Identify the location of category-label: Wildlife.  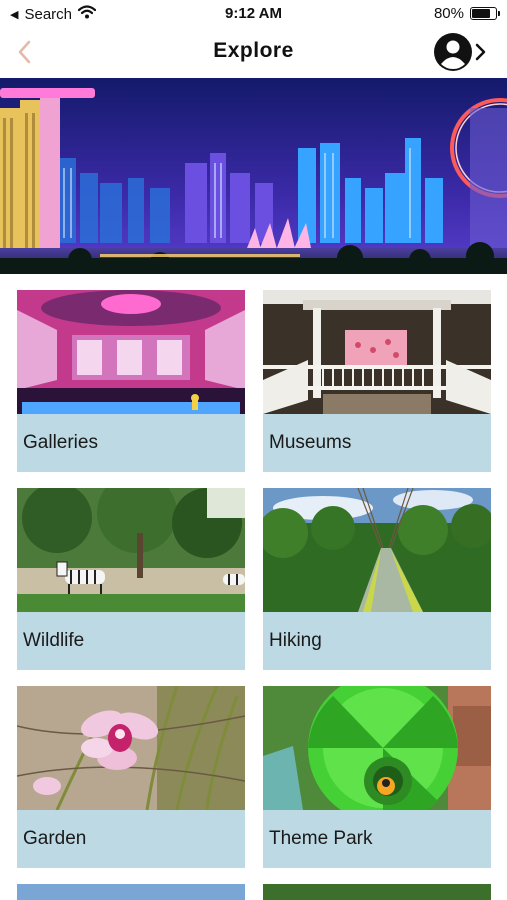
(131, 641).